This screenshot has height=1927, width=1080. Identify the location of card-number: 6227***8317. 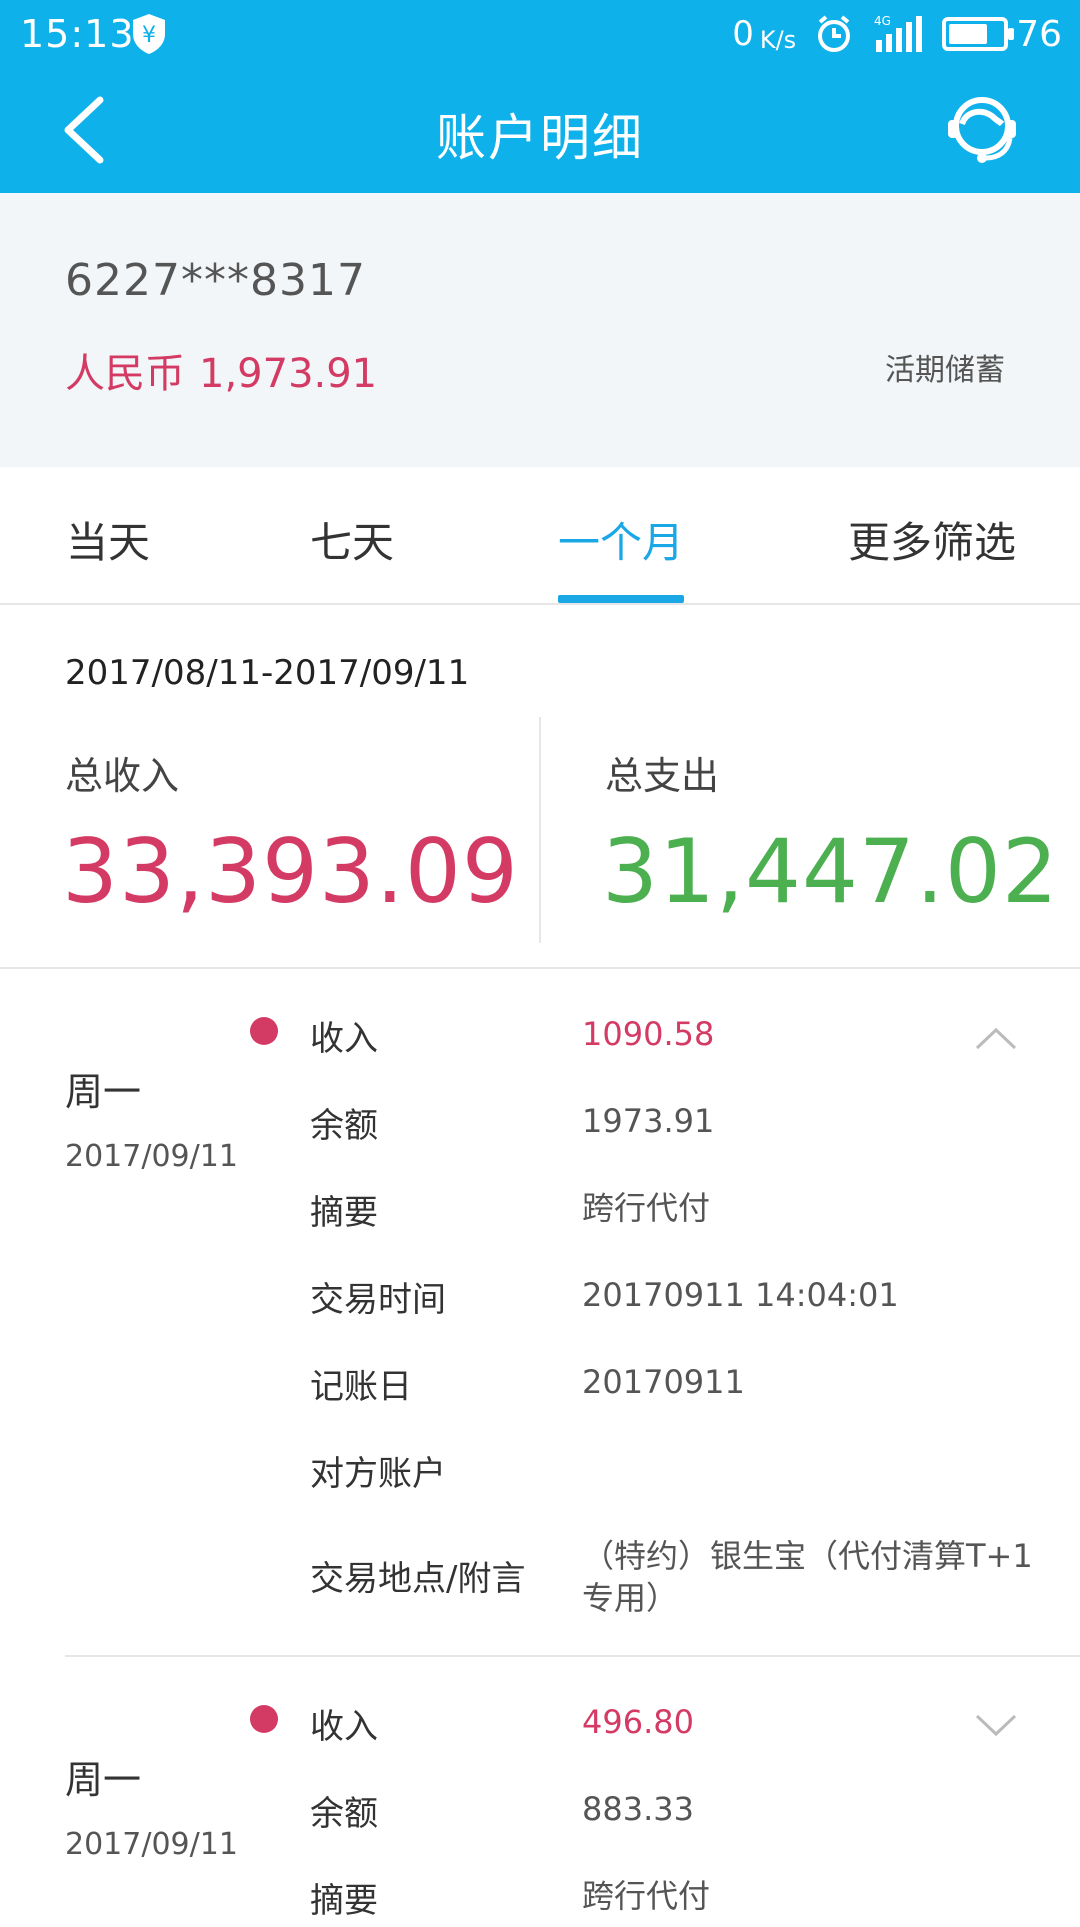
(215, 280).